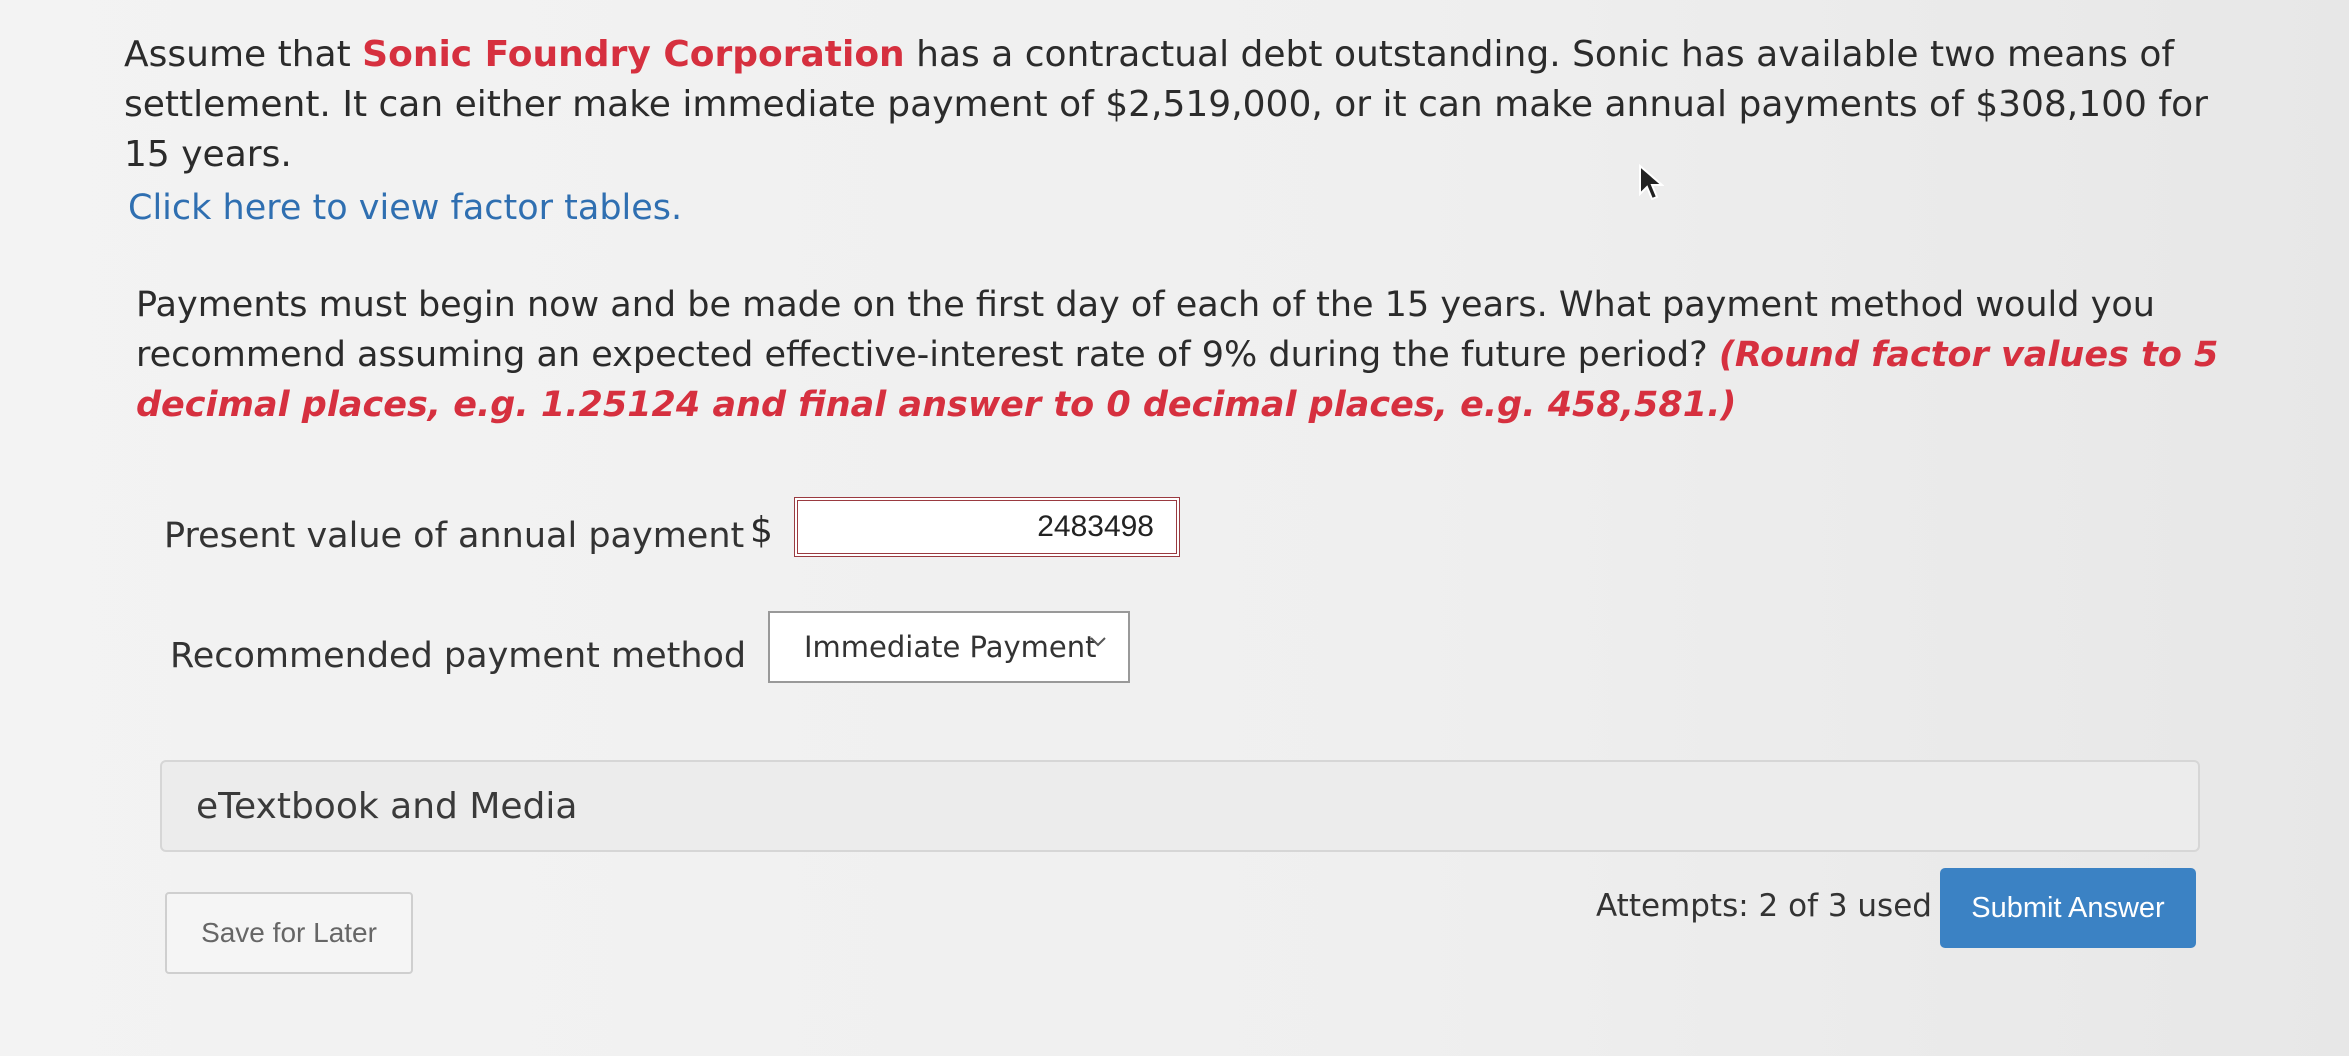 Image resolution: width=2349 pixels, height=1056 pixels. I want to click on chevron-down-icon, so click(1098, 642).